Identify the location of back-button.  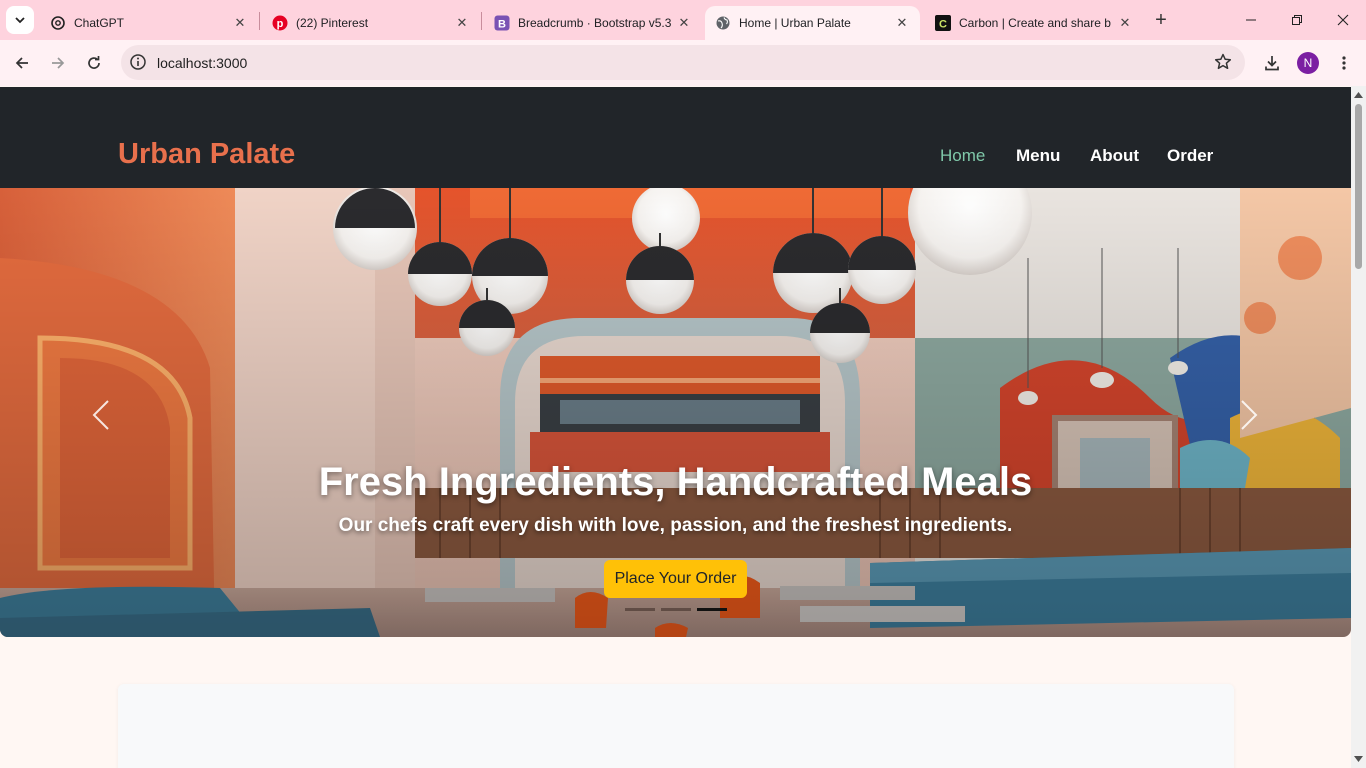
(22, 63).